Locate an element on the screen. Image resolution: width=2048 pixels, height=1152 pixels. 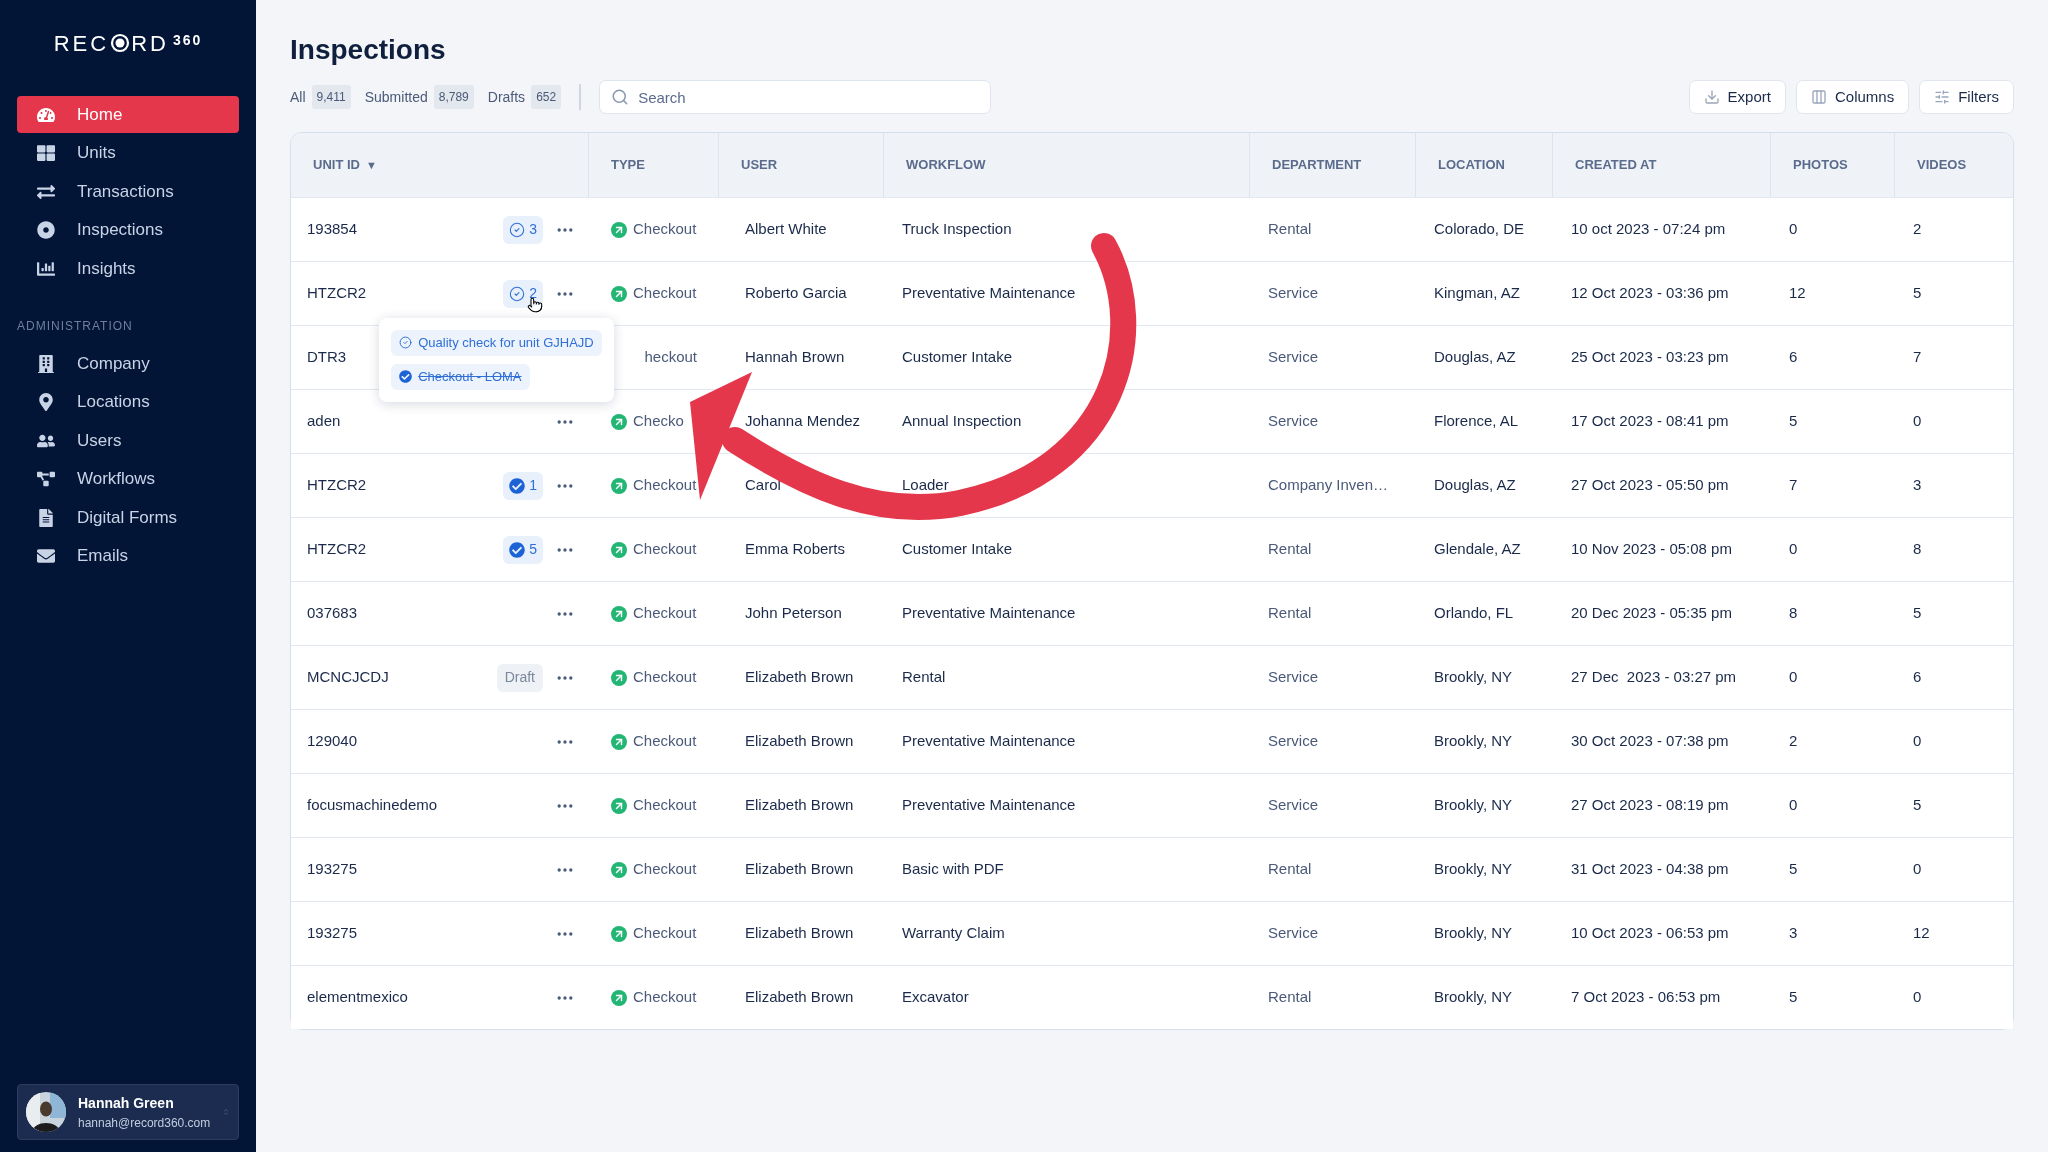
location-name: Florence, AL is located at coordinates (1476, 421).